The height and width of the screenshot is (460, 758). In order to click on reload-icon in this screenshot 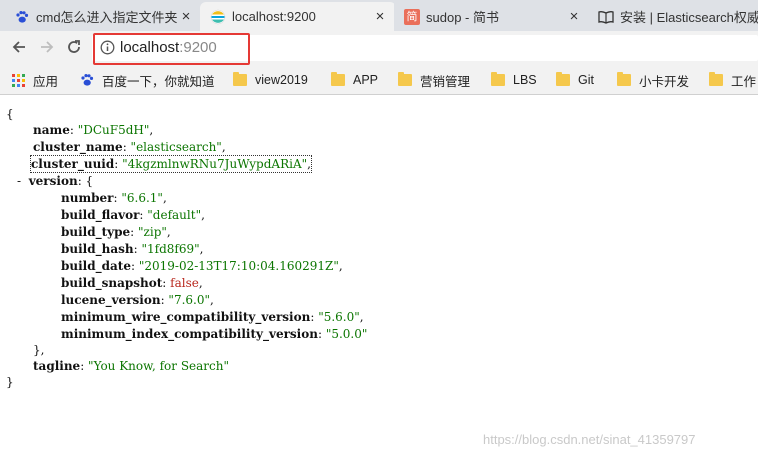, I will do `click(74, 46)`.